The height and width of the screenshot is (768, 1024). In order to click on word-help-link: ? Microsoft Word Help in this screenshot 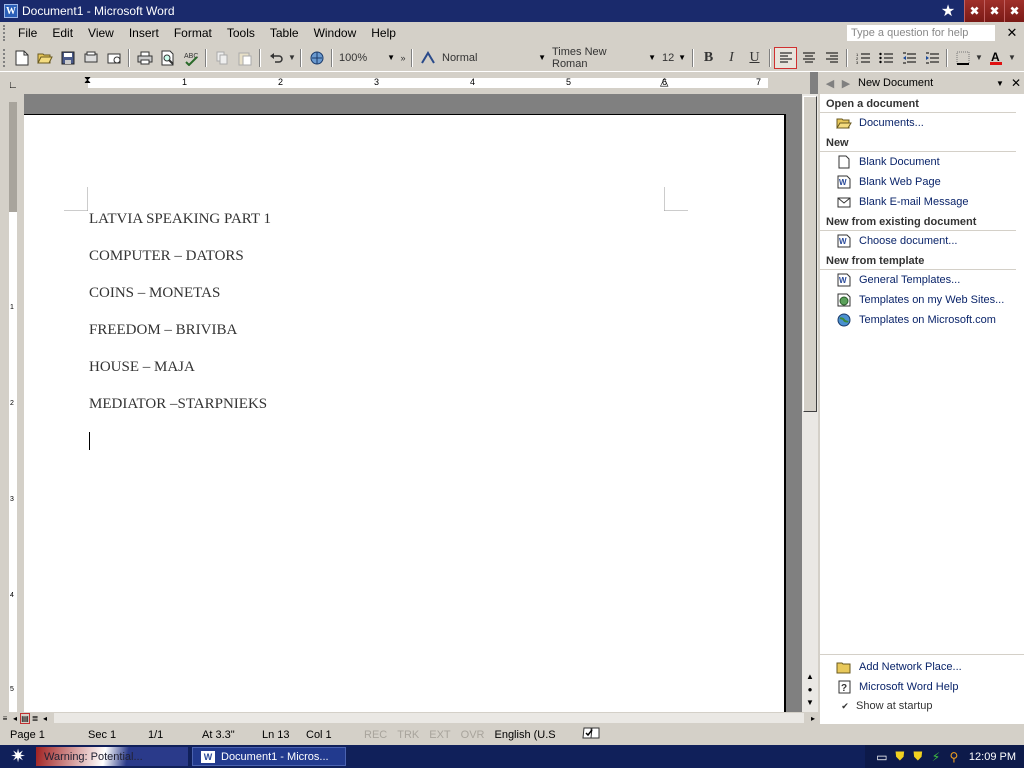, I will do `click(922, 687)`.